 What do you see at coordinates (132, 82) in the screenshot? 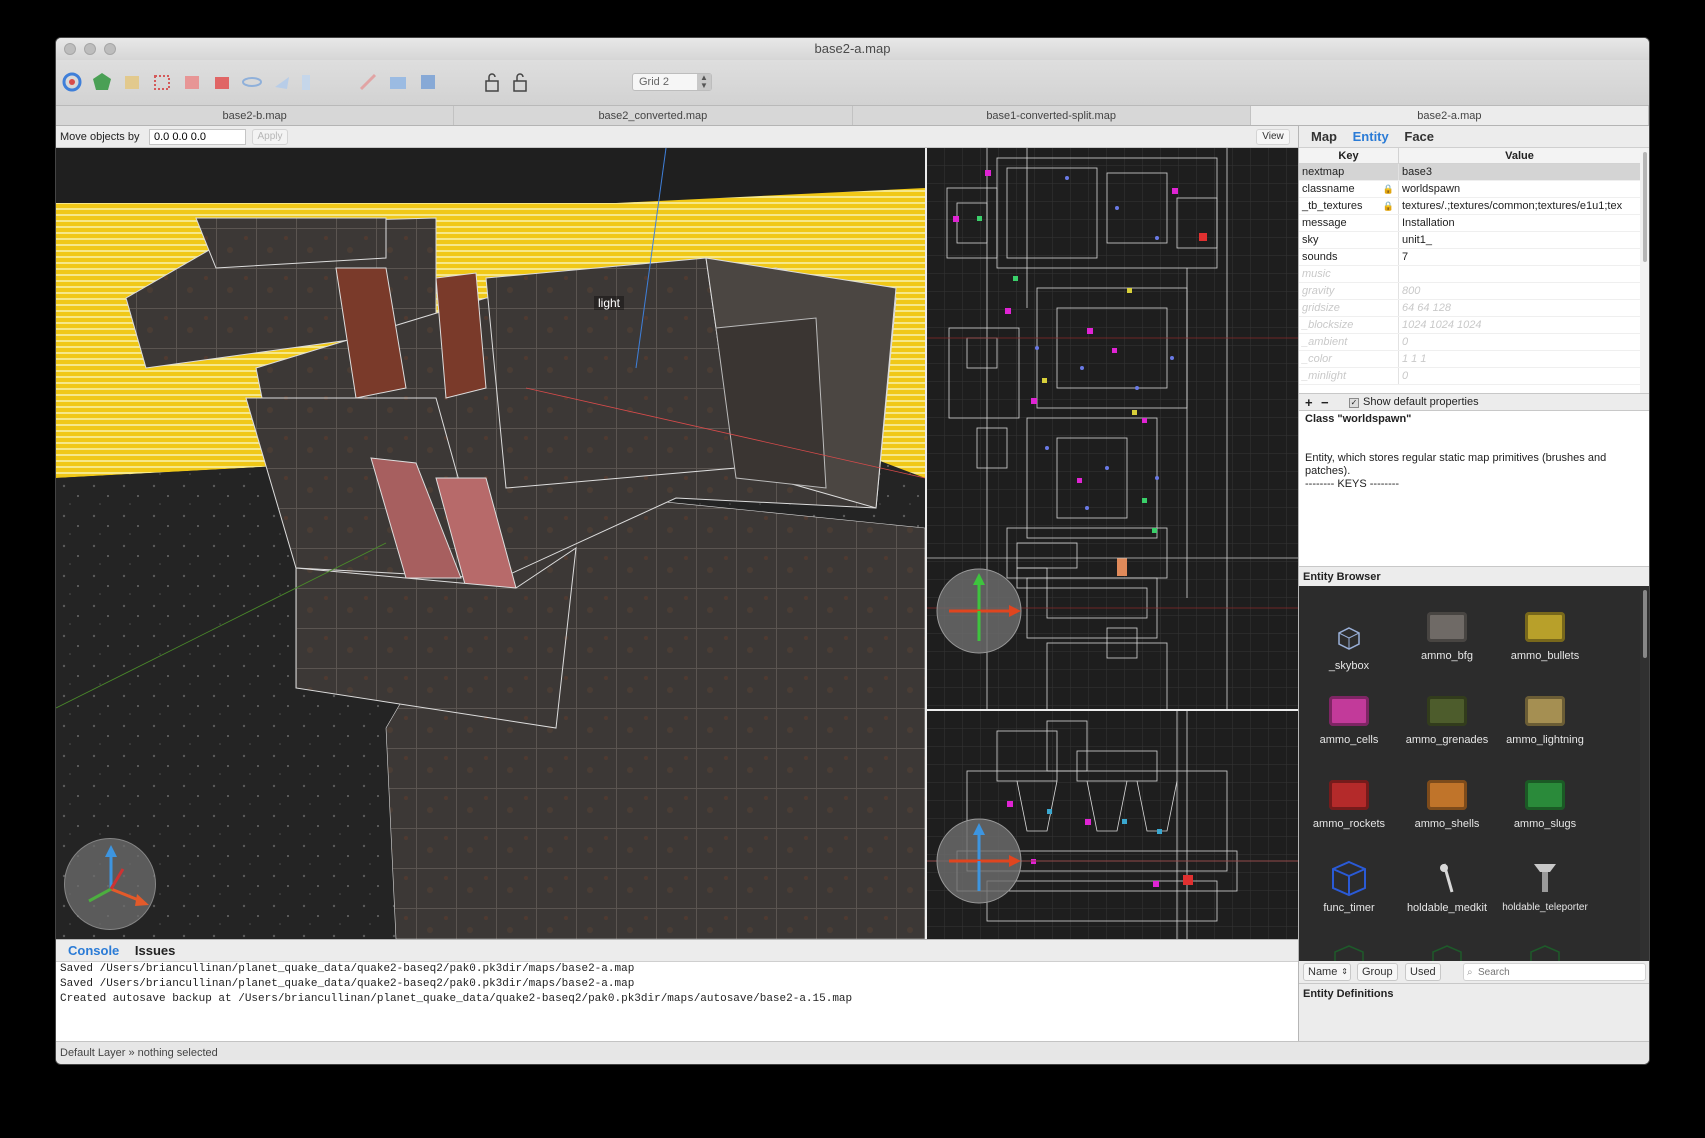
I see `clip-icon` at bounding box center [132, 82].